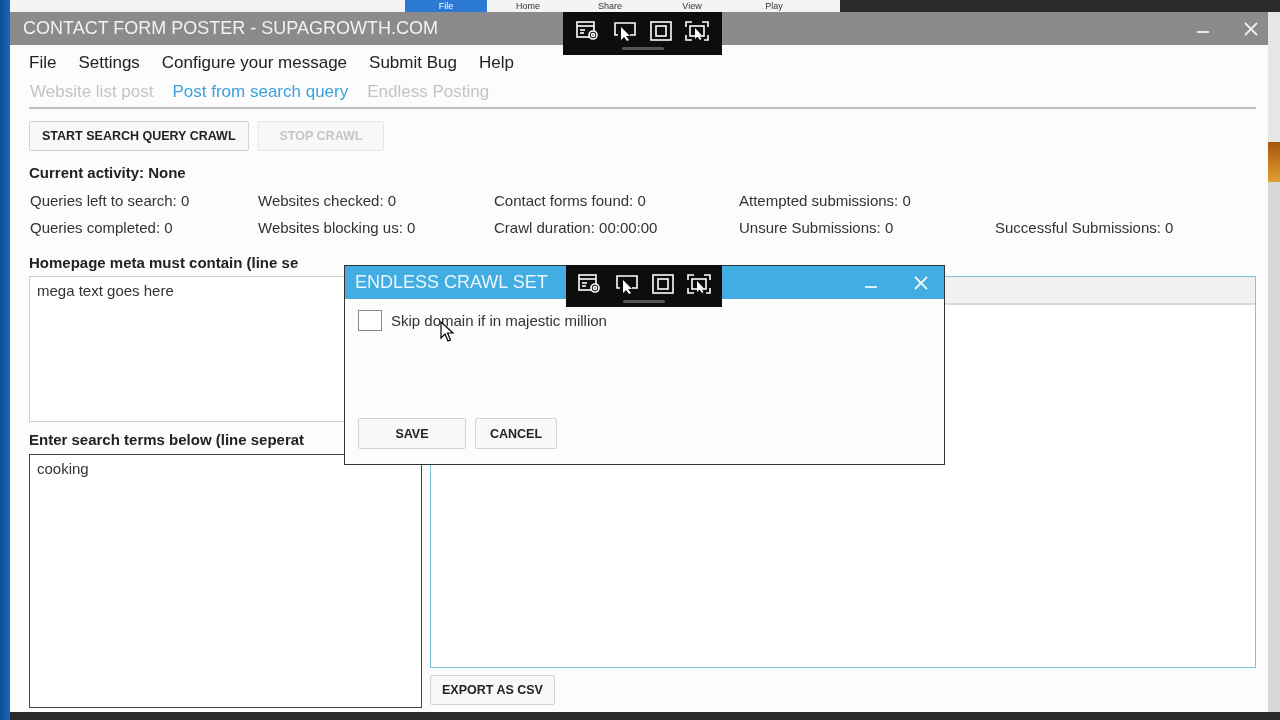 The image size is (1280, 720). What do you see at coordinates (825, 200) in the screenshot?
I see `stat-label: Attempted submissions: 0` at bounding box center [825, 200].